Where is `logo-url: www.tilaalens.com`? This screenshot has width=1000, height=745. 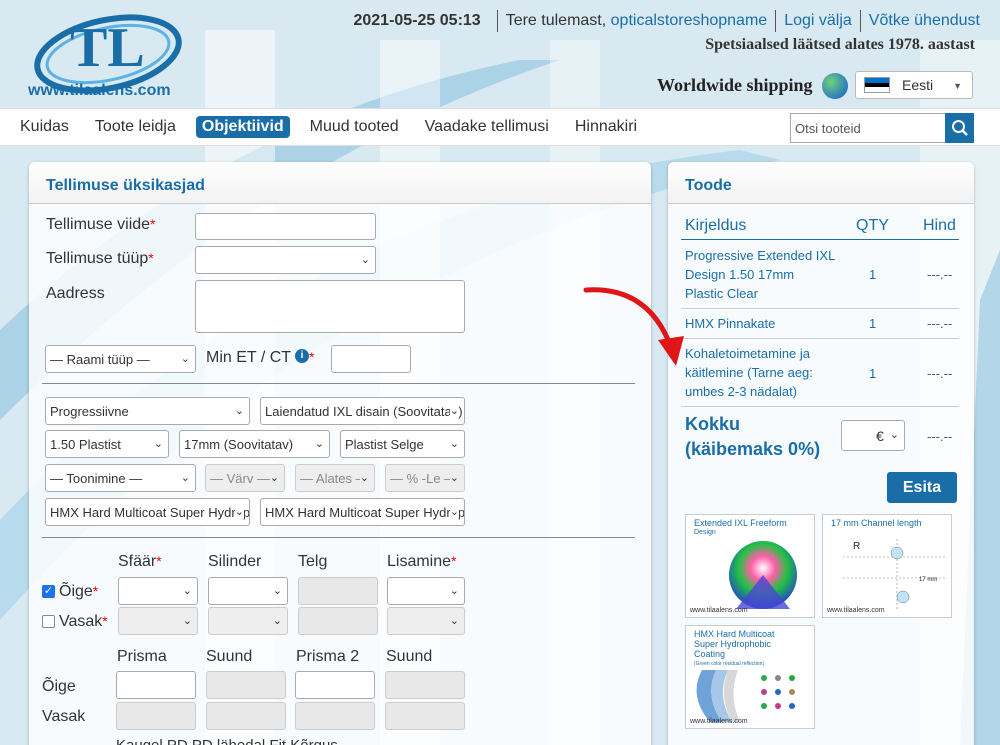 logo-url: www.tilaalens.com is located at coordinates (99, 91).